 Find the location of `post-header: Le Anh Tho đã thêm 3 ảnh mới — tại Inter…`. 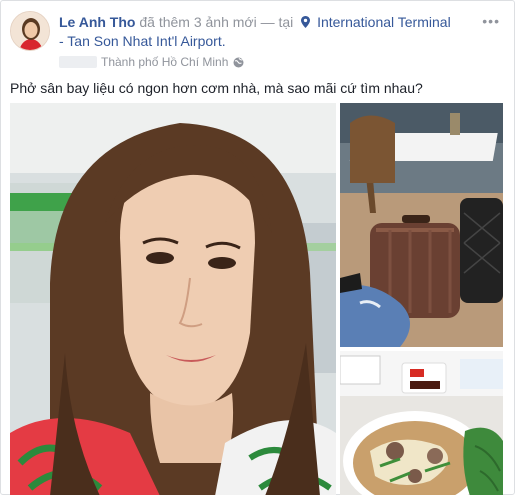

post-header: Le Anh Tho đã thêm 3 ảnh mới — tại Inter… is located at coordinates (259, 32).